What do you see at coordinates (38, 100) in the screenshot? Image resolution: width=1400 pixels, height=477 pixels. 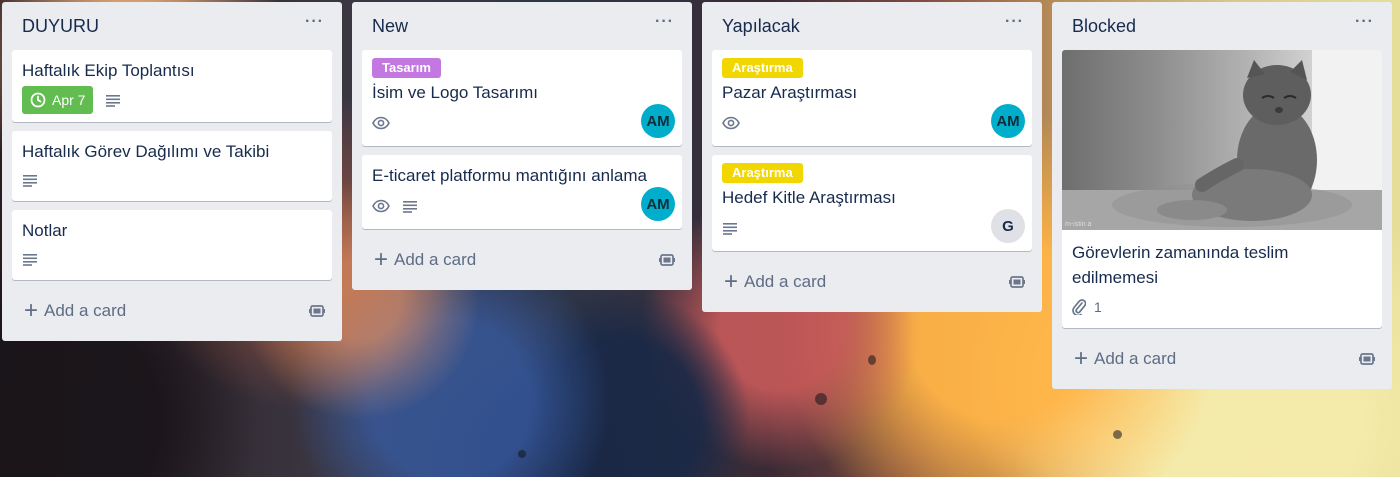 I see `clock-icon` at bounding box center [38, 100].